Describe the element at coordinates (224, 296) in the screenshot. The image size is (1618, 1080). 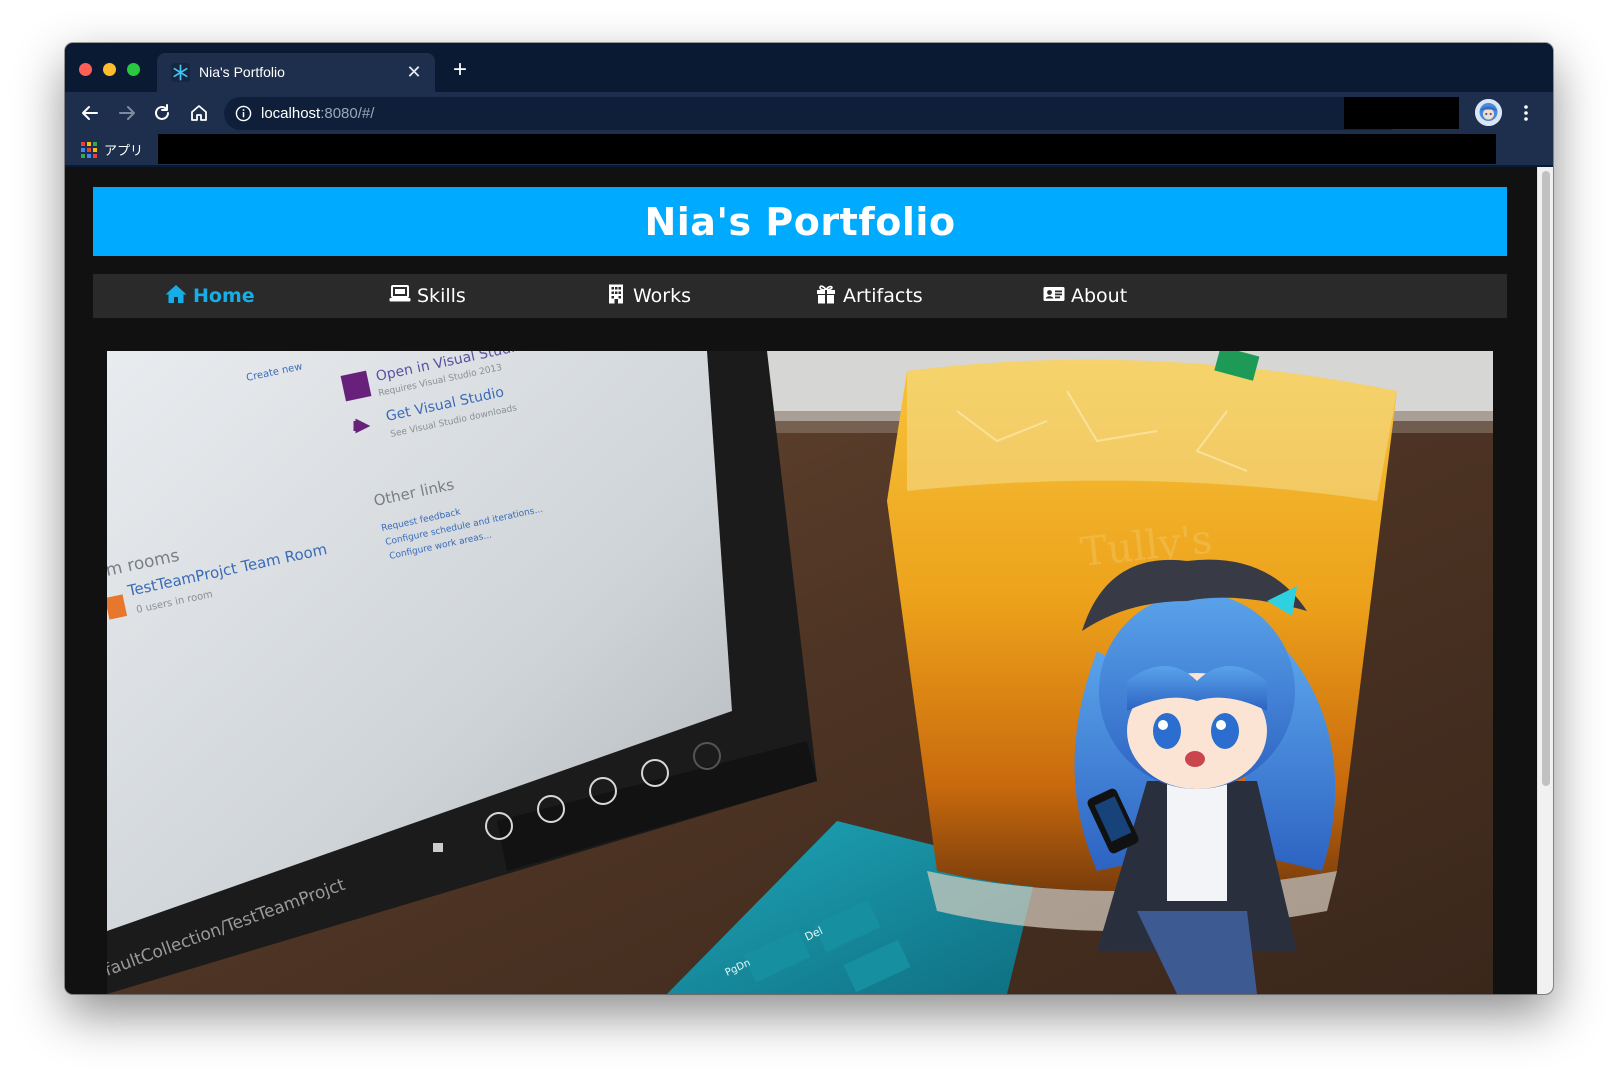
I see `nav-home-label: Home` at that location.